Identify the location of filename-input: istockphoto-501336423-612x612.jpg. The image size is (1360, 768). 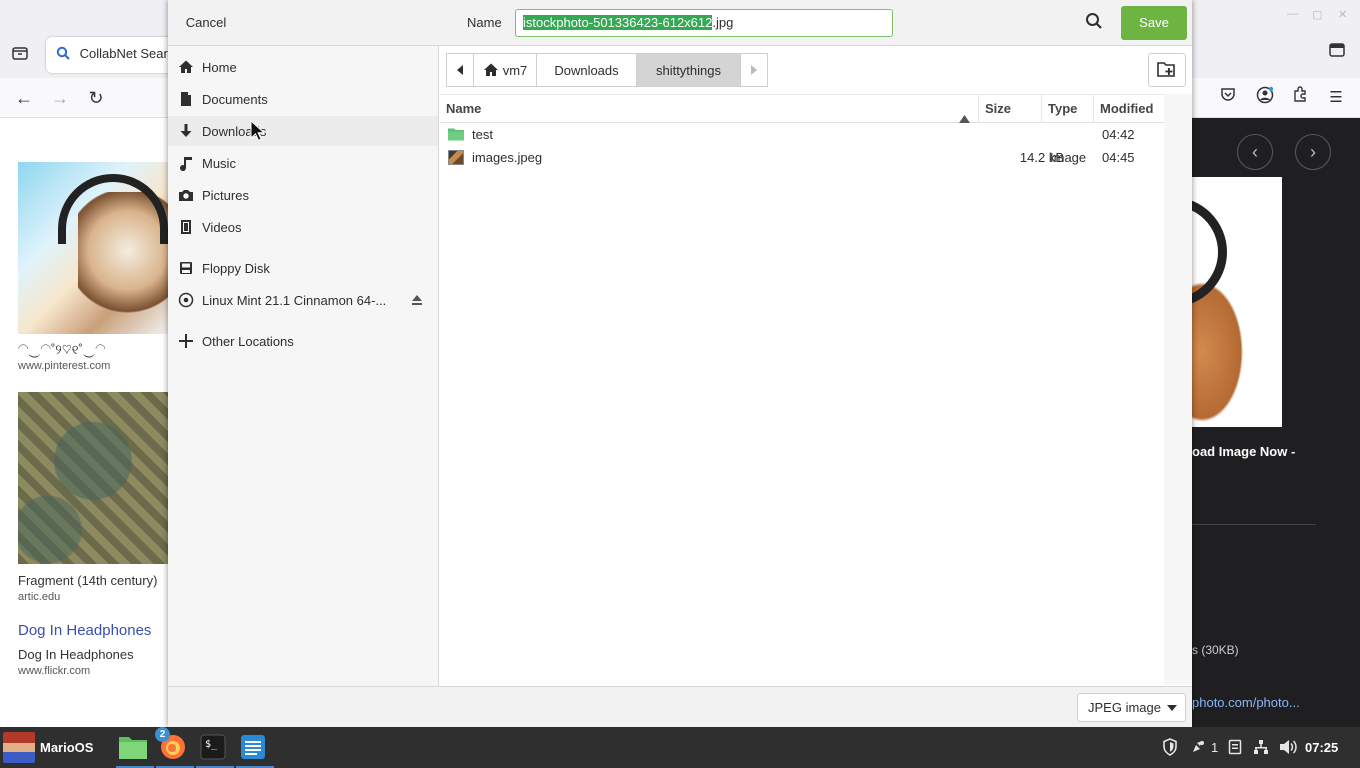
(704, 23).